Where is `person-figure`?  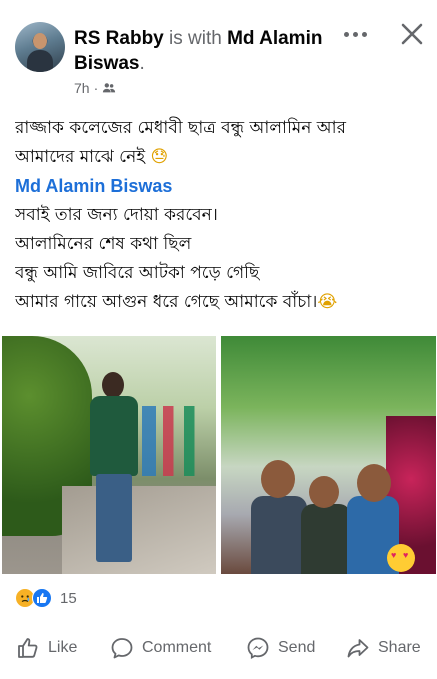
person-figure is located at coordinates (114, 469).